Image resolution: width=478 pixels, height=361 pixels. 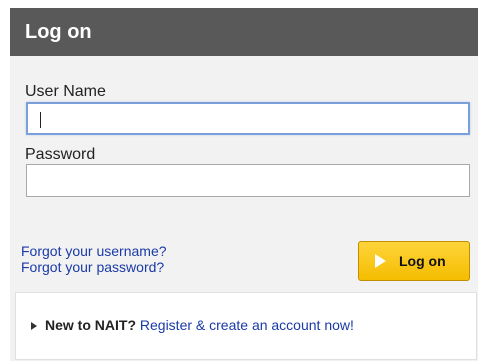 What do you see at coordinates (58, 32) in the screenshot?
I see `page-title: Log on` at bounding box center [58, 32].